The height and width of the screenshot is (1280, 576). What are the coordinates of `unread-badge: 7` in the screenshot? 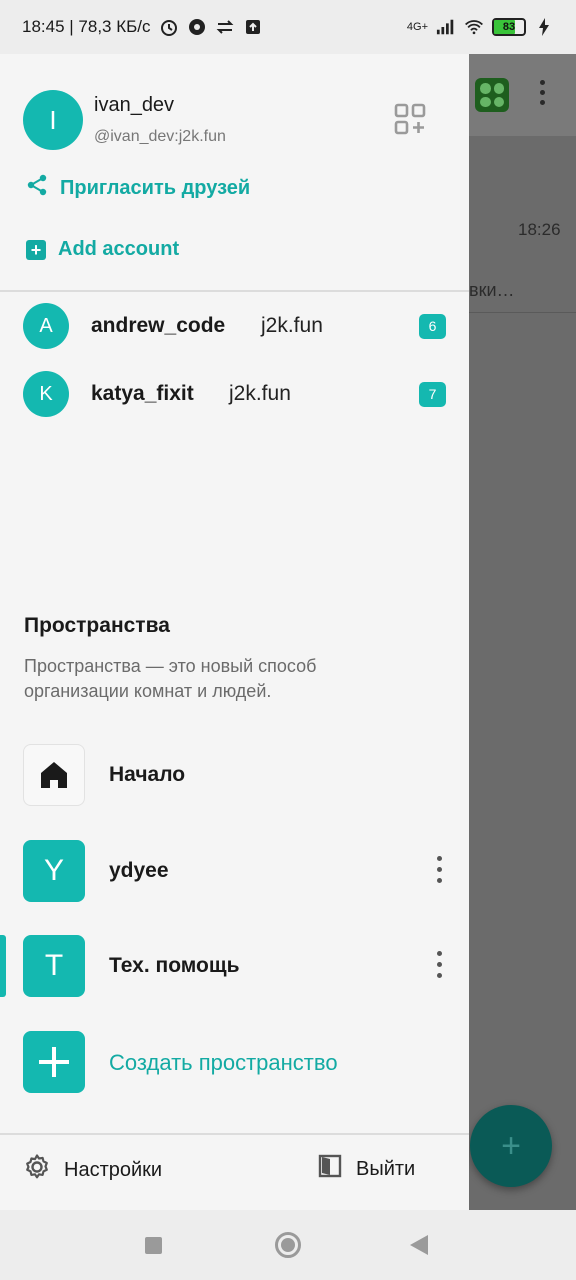 It's located at (432, 394).